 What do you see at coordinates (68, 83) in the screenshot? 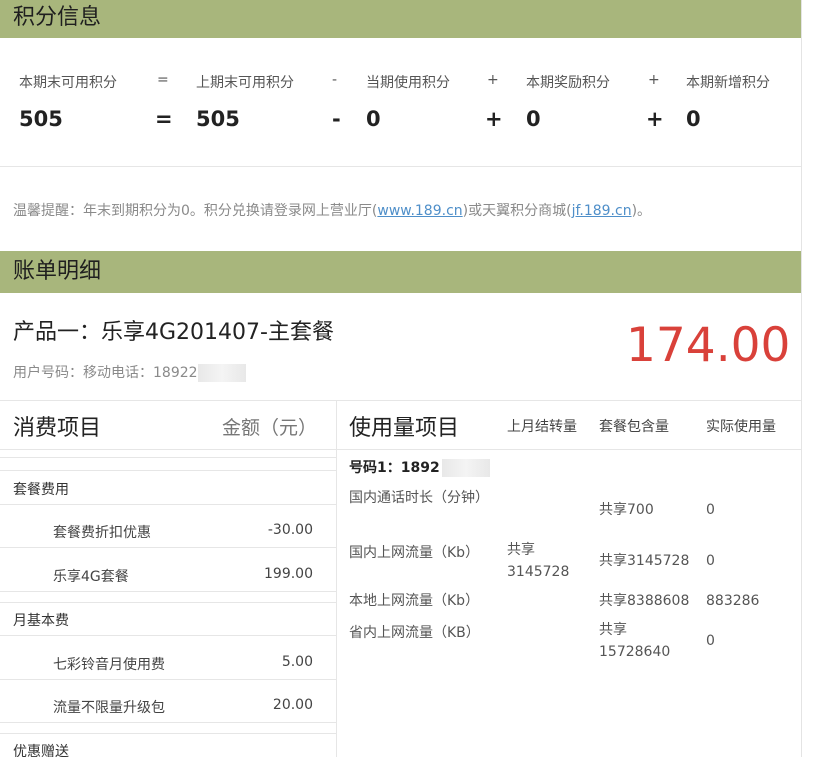
I see `points-label-current: 本期末可用积分` at bounding box center [68, 83].